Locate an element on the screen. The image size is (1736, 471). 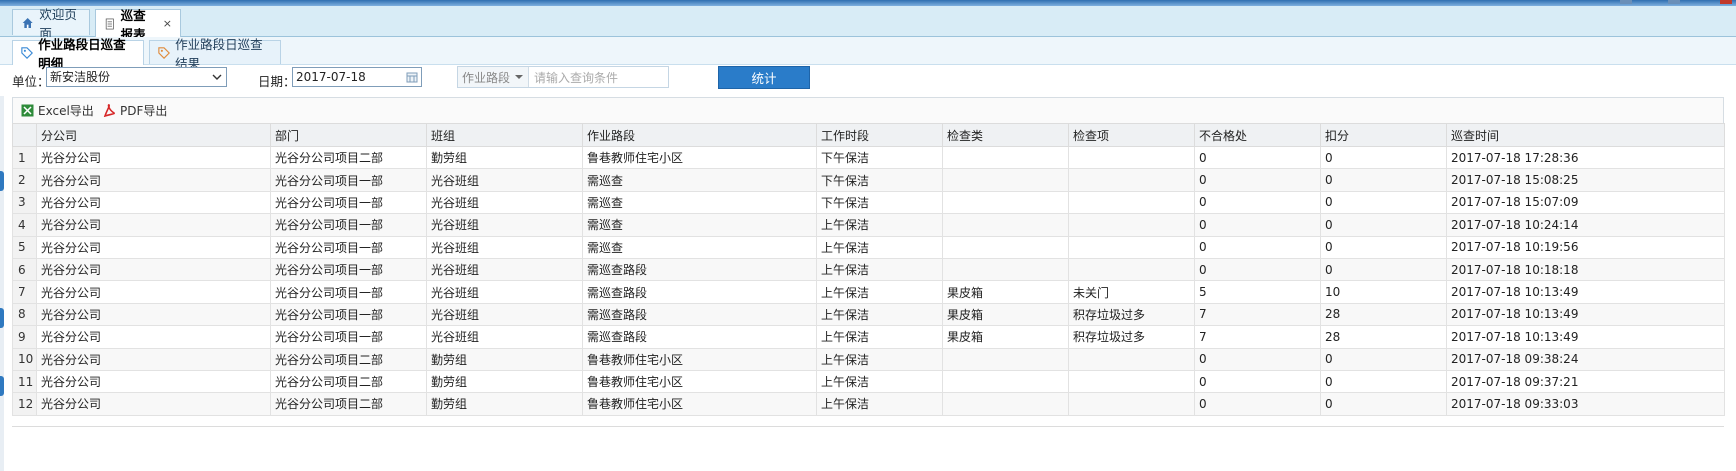
table-cell: 光谷分公司项目二部 is located at coordinates (348, 404).